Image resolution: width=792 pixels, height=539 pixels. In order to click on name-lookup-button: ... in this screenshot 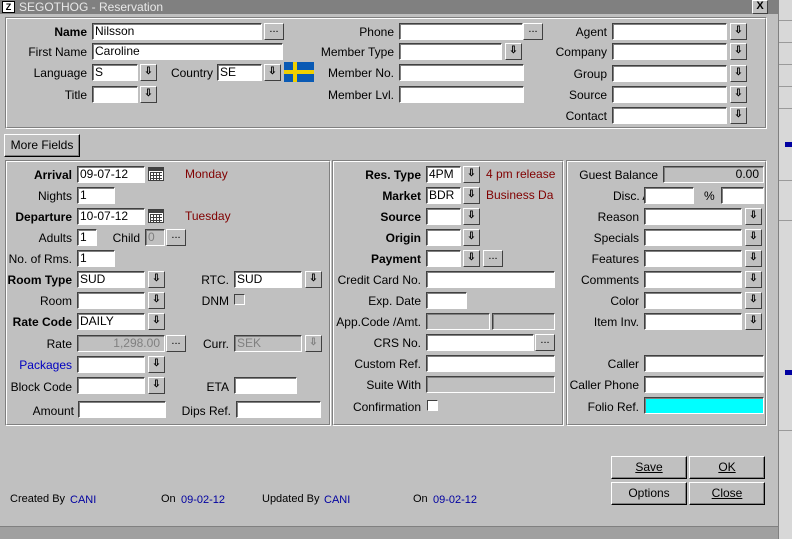, I will do `click(274, 31)`.